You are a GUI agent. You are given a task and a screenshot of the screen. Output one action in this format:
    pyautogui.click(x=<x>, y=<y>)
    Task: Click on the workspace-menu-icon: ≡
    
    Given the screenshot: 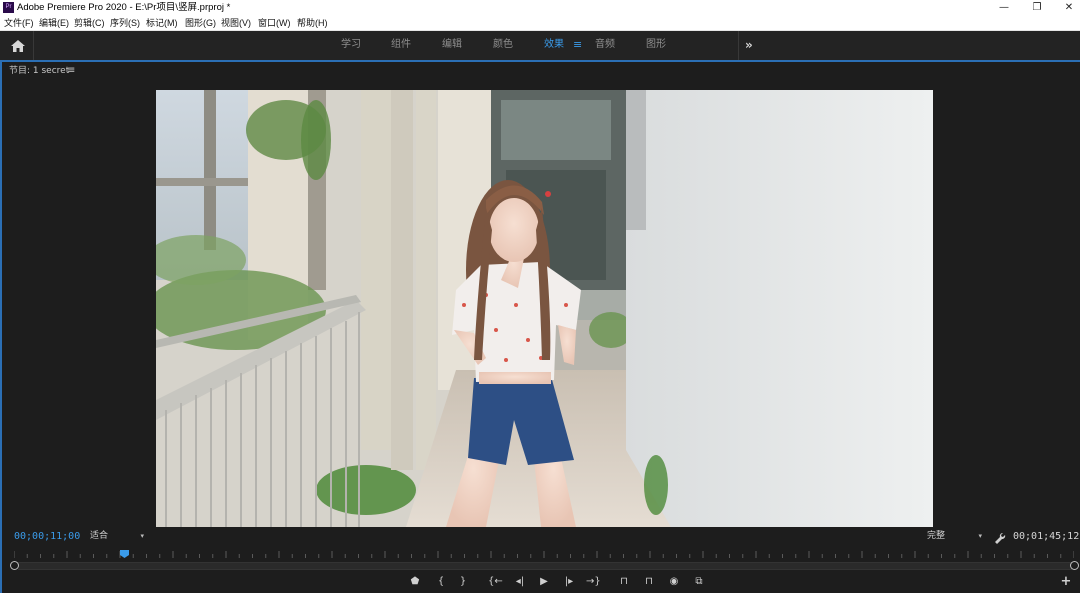 What is the action you would take?
    pyautogui.click(x=577, y=45)
    